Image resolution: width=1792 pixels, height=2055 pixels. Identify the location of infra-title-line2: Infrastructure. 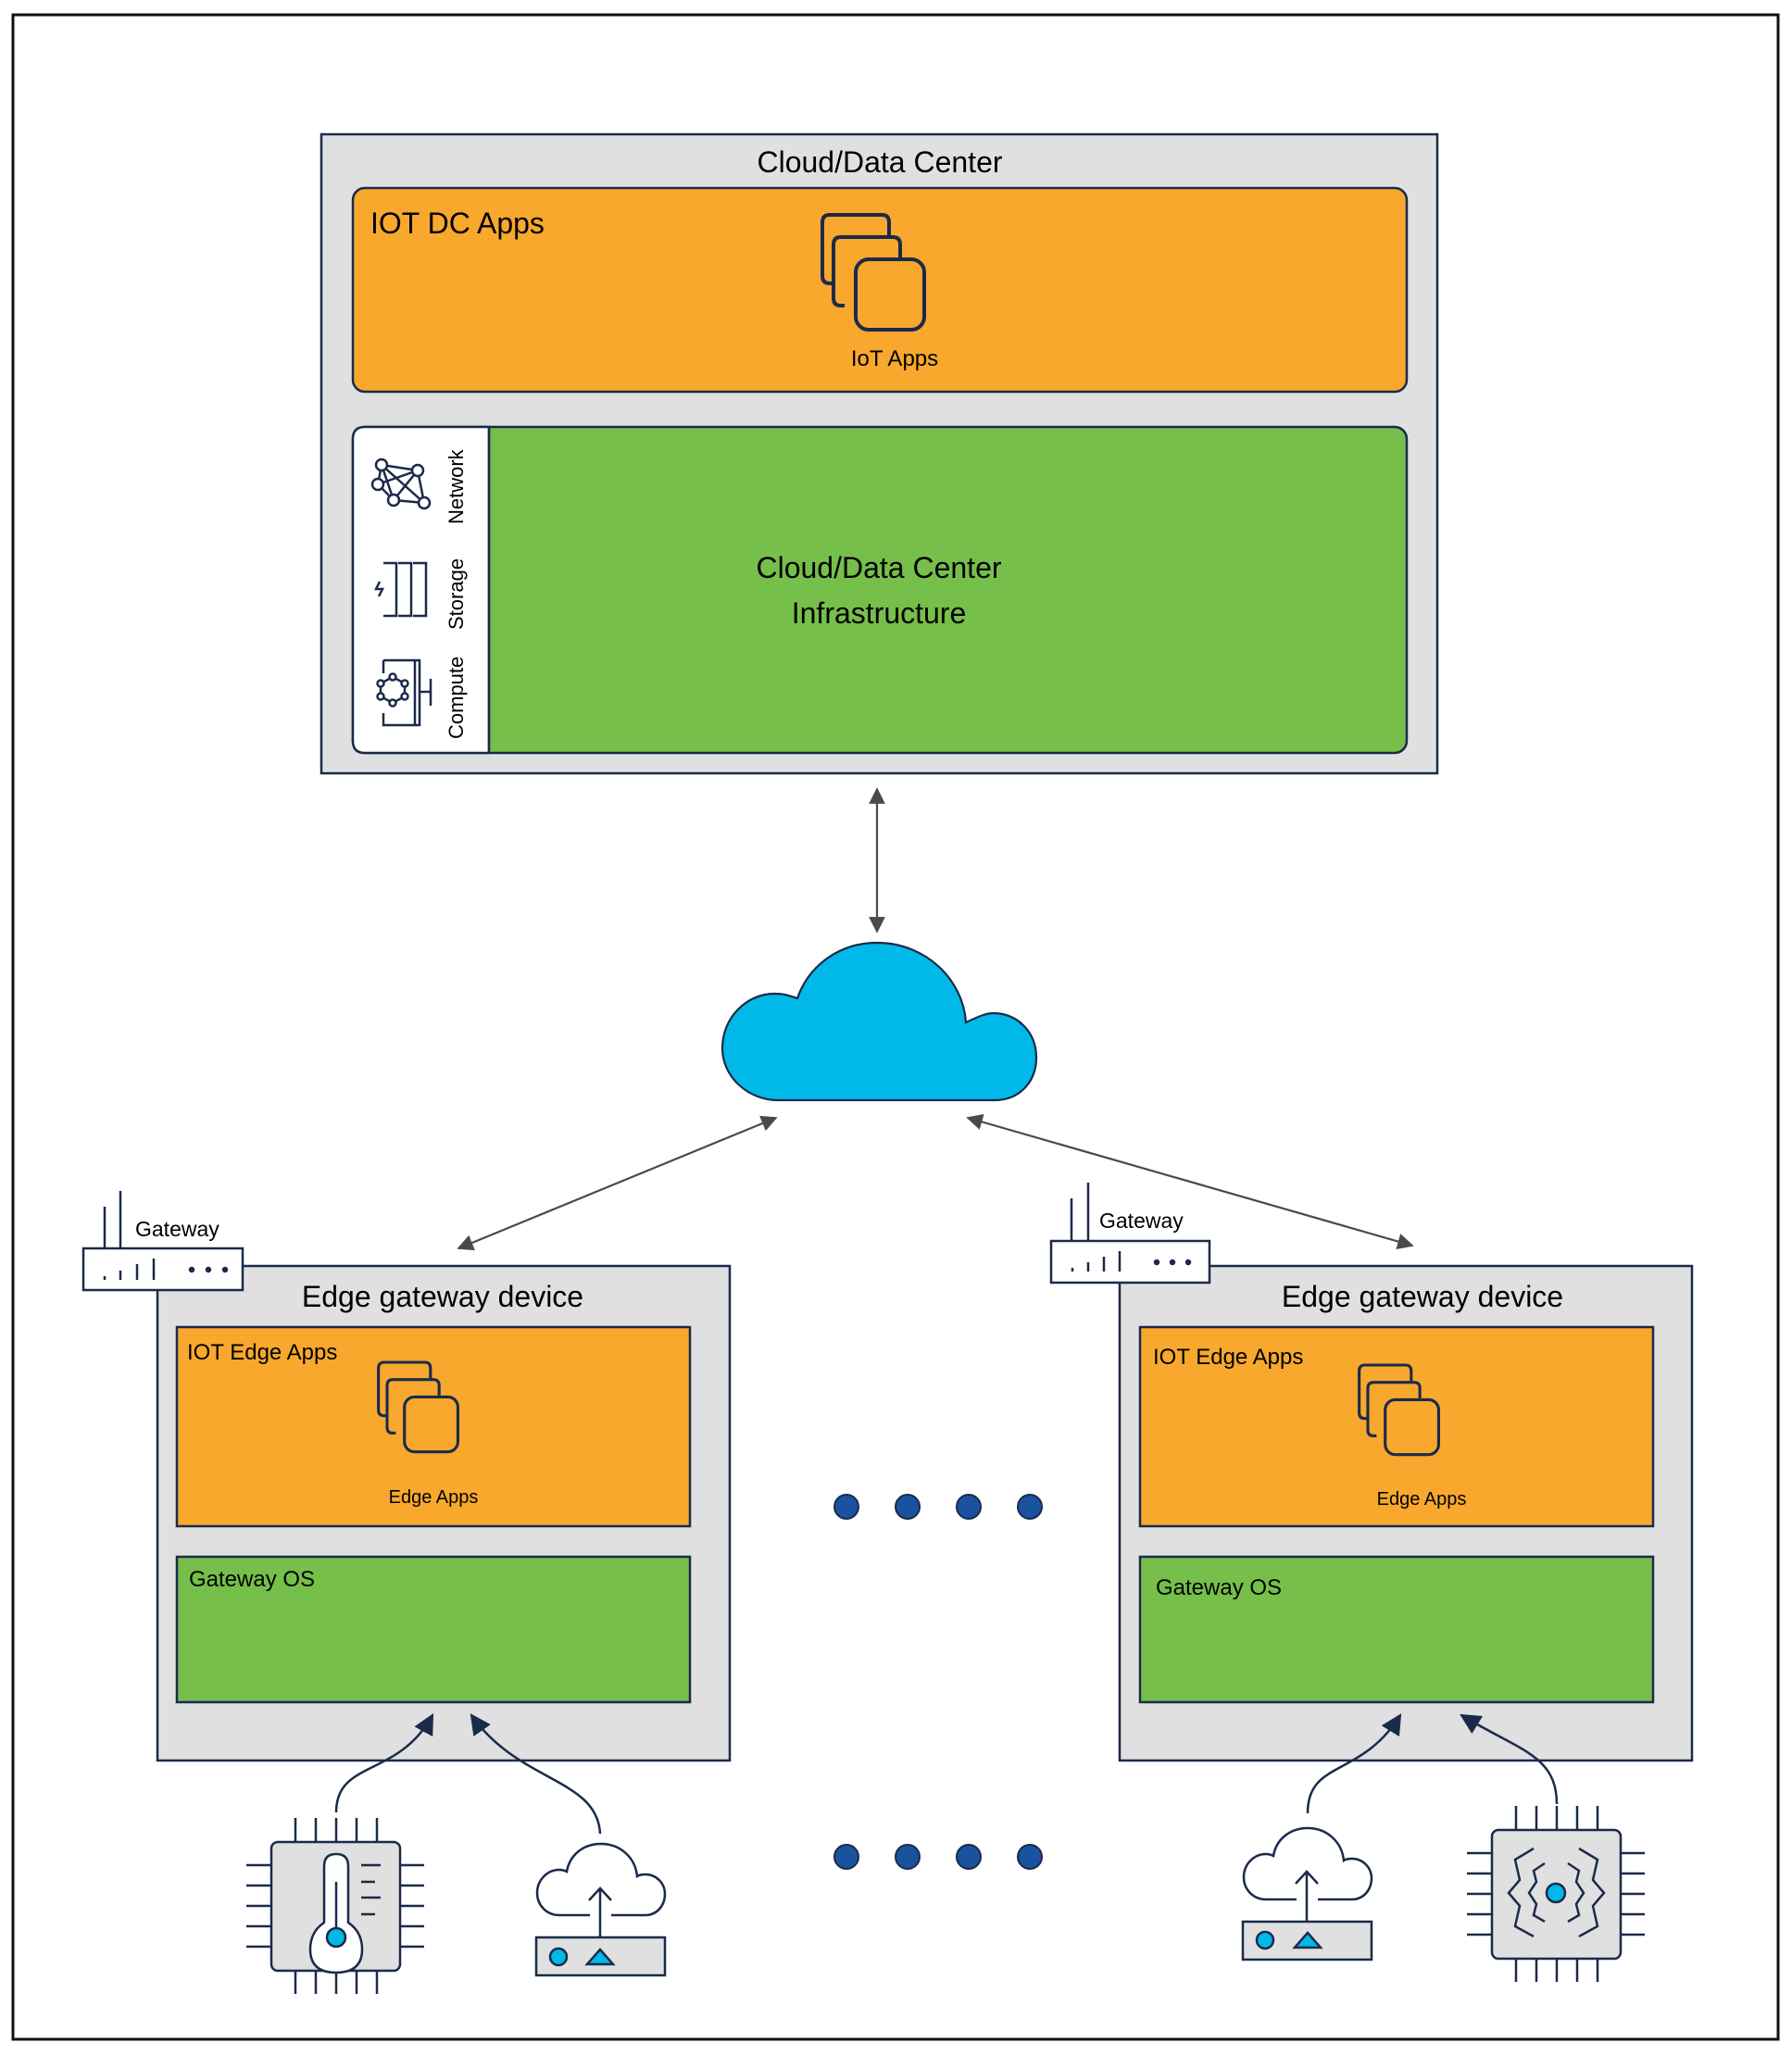
(879, 613).